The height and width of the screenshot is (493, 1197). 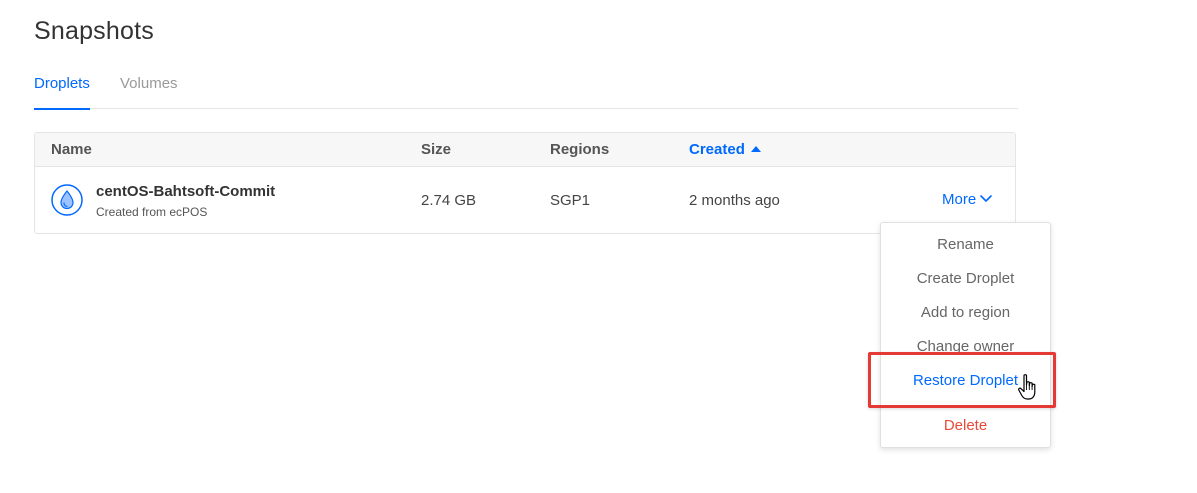 I want to click on snapshot-source: Created from ecPOS, so click(x=152, y=212).